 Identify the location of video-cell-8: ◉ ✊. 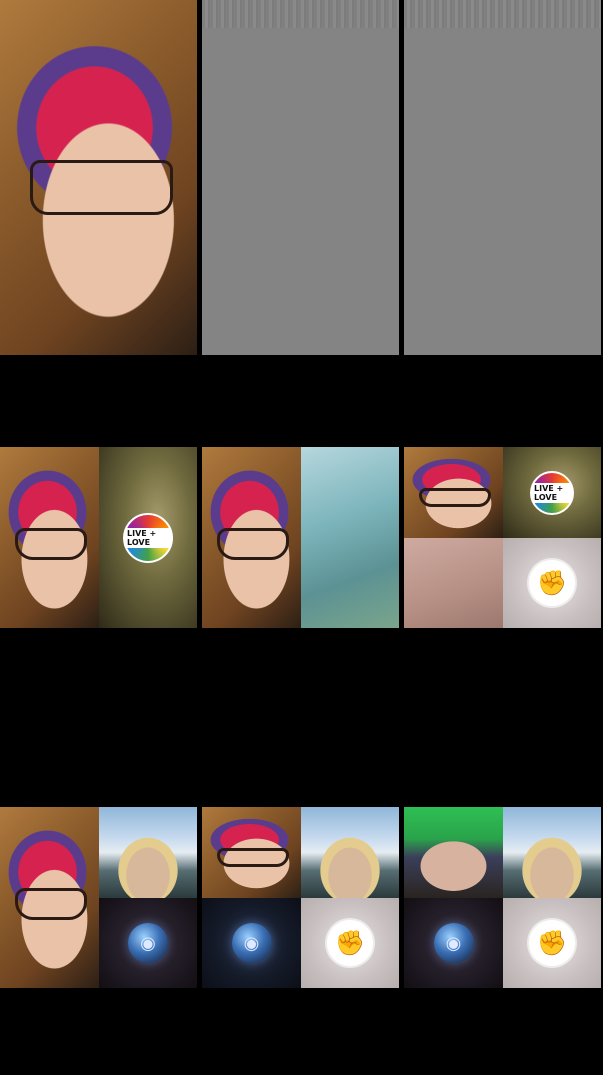
(300, 897).